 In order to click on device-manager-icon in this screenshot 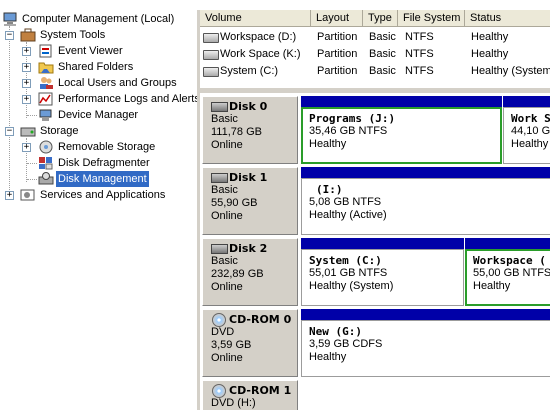, I will do `click(46, 115)`.